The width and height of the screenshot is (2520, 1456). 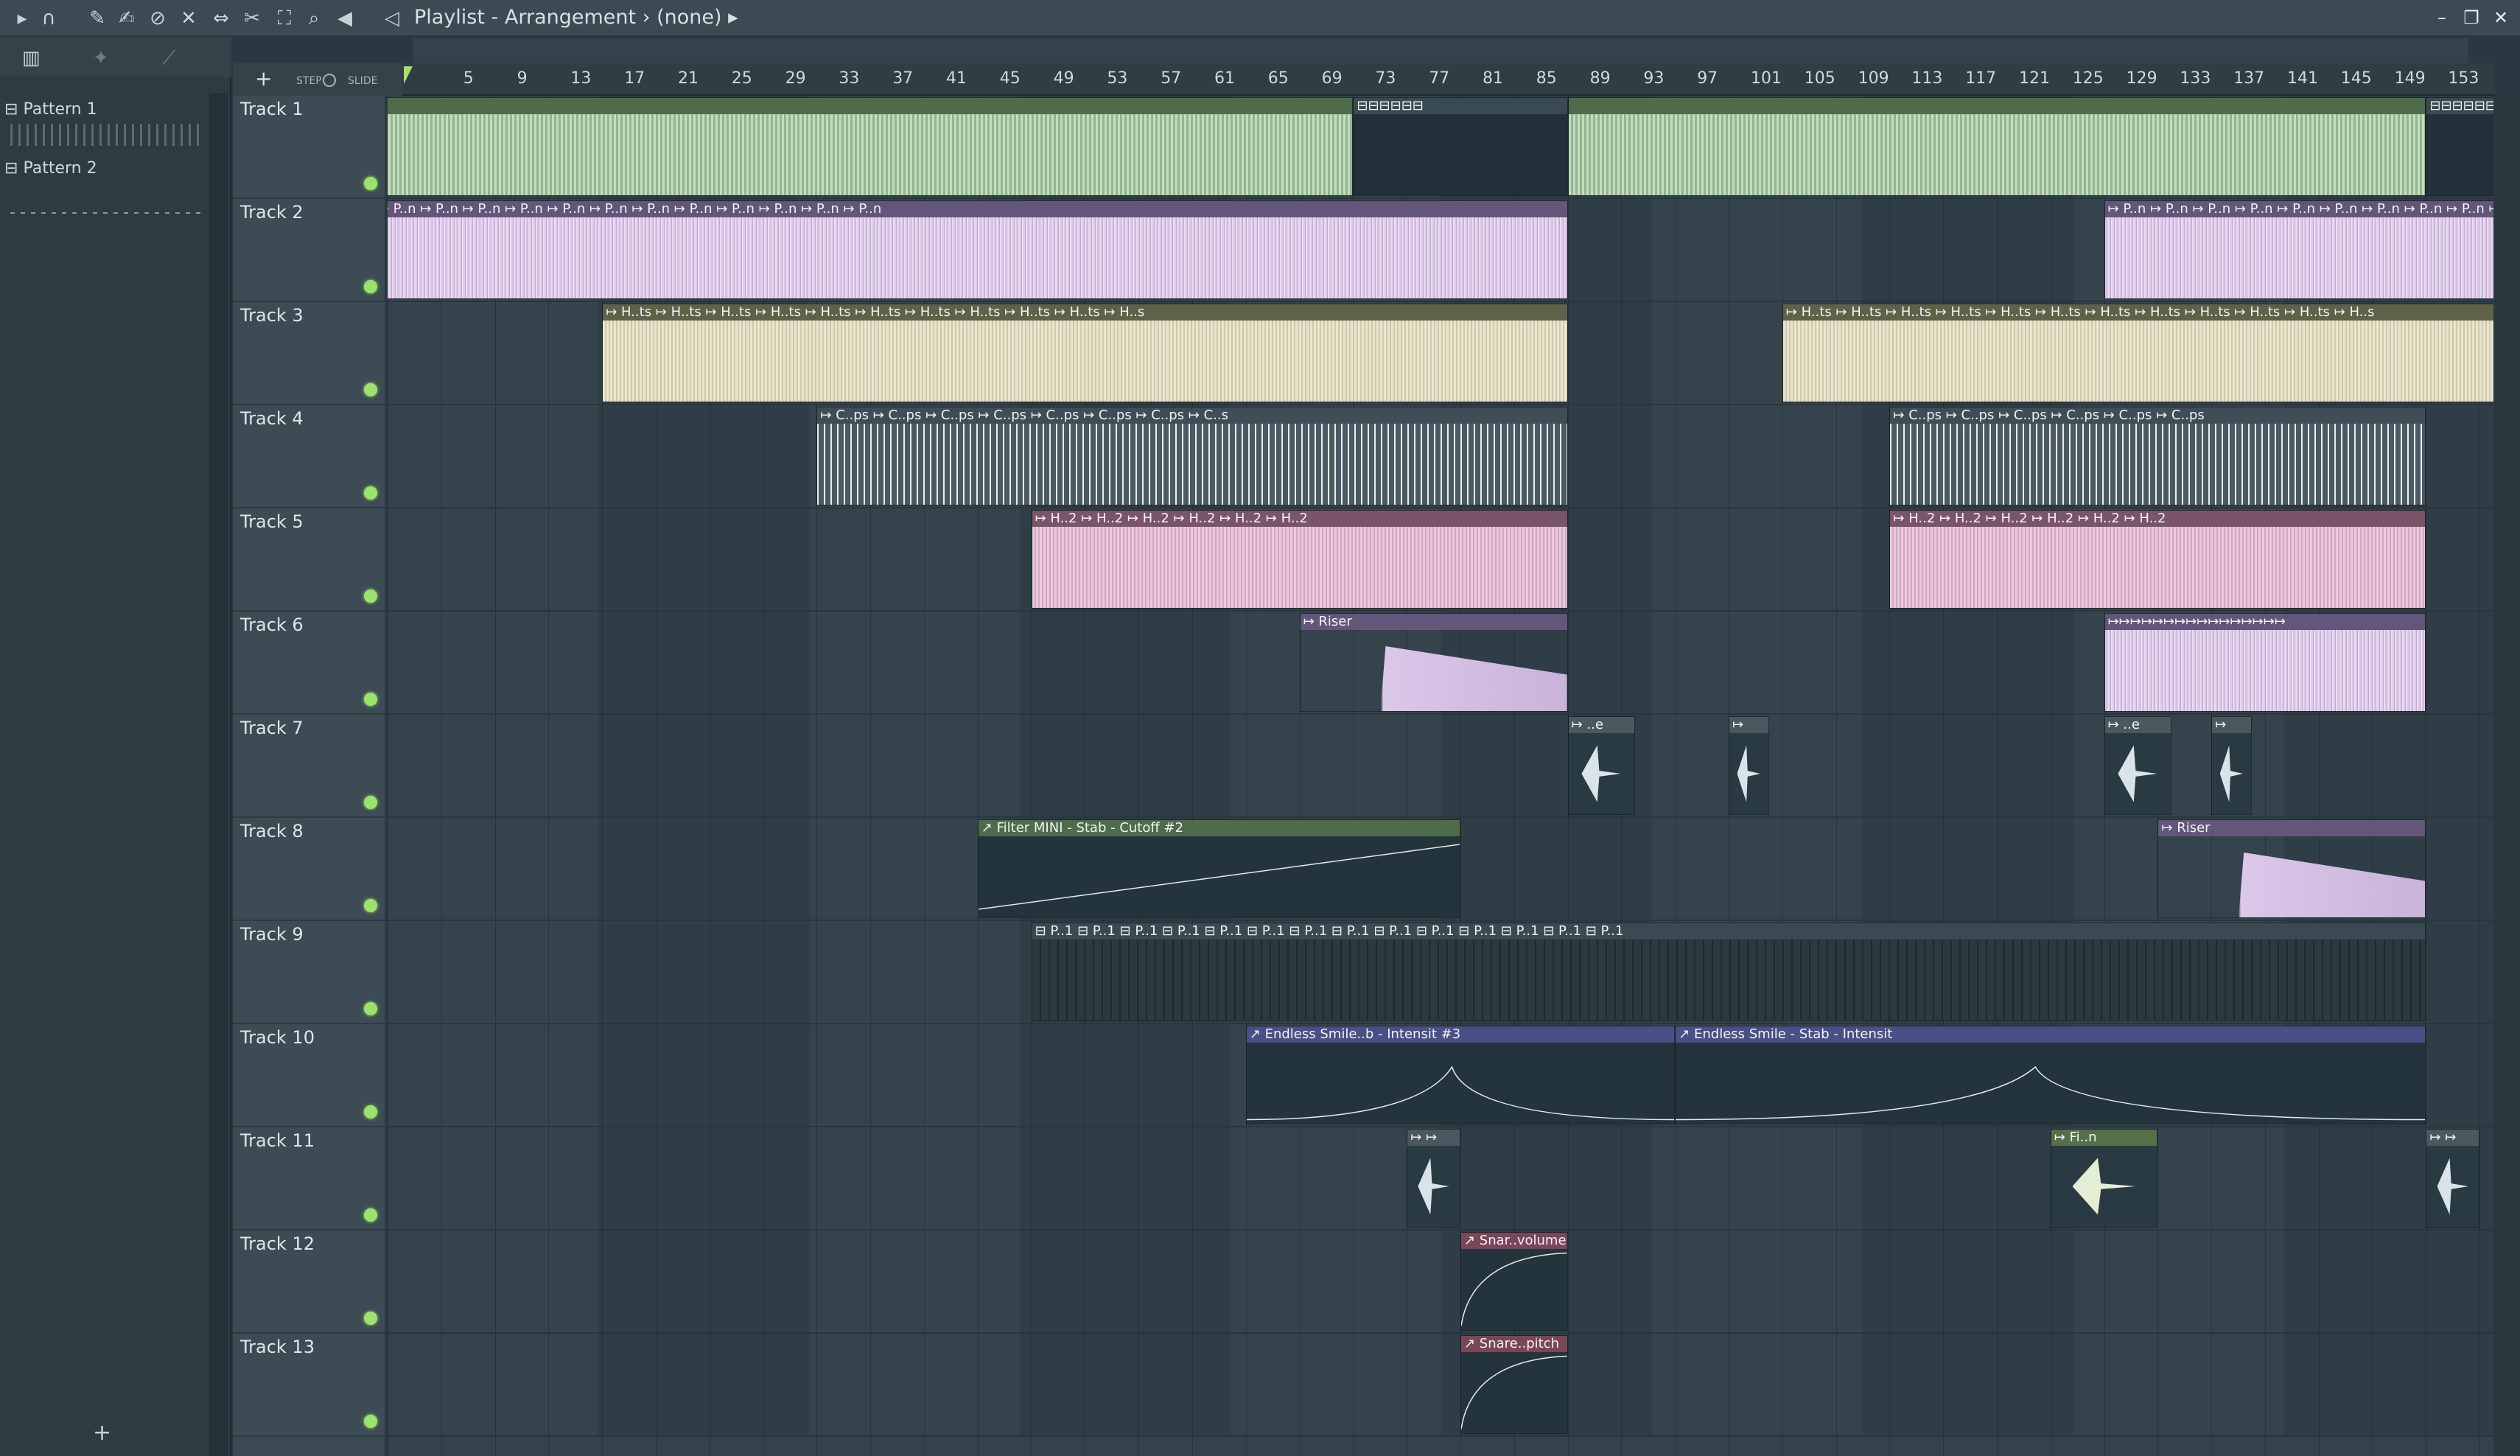 I want to click on zoom-icon: ⌕, so click(x=314, y=18).